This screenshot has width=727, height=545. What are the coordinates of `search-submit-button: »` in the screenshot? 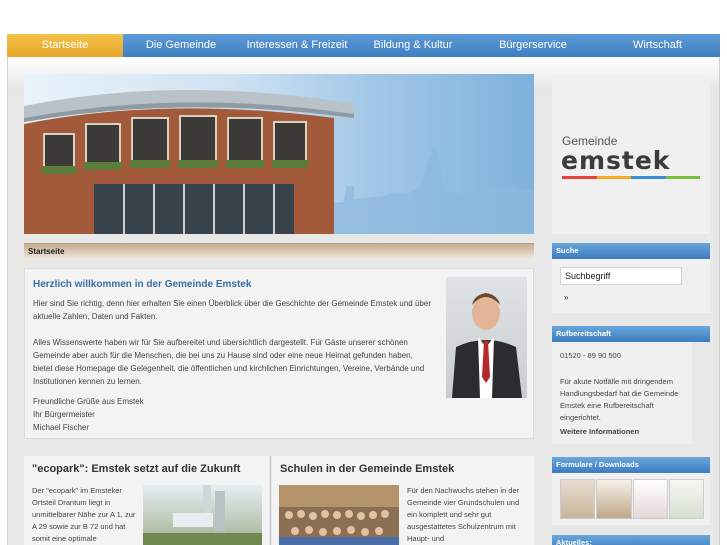 It's located at (566, 297).